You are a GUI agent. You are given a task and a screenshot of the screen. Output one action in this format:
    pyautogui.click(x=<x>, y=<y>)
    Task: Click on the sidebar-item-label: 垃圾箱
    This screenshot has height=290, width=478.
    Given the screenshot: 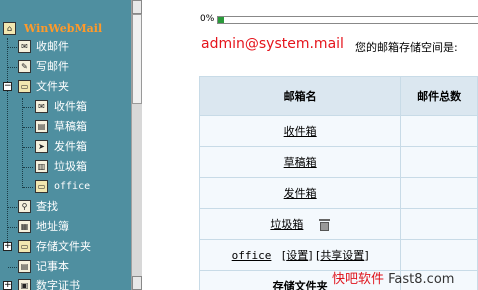 What is the action you would take?
    pyautogui.click(x=70, y=166)
    